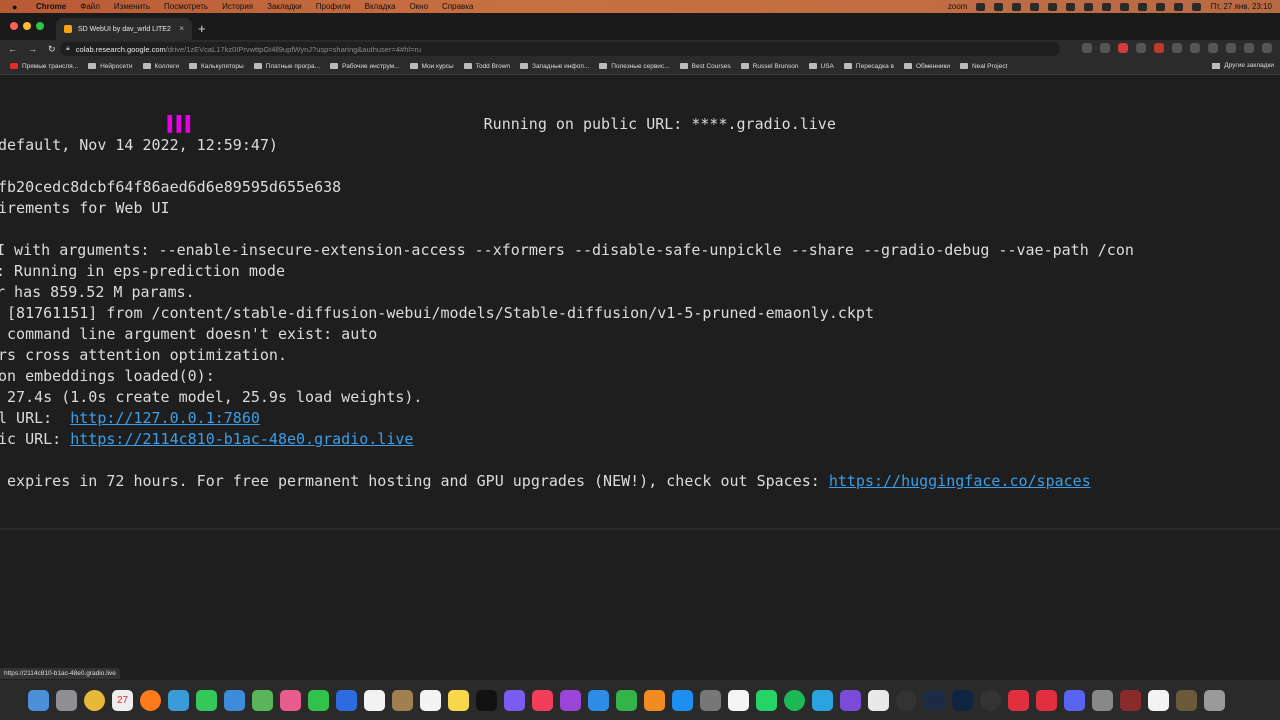 The width and height of the screenshot is (1280, 720). Describe the element at coordinates (122, 700) in the screenshot. I see `calendar-icon: 27` at that location.